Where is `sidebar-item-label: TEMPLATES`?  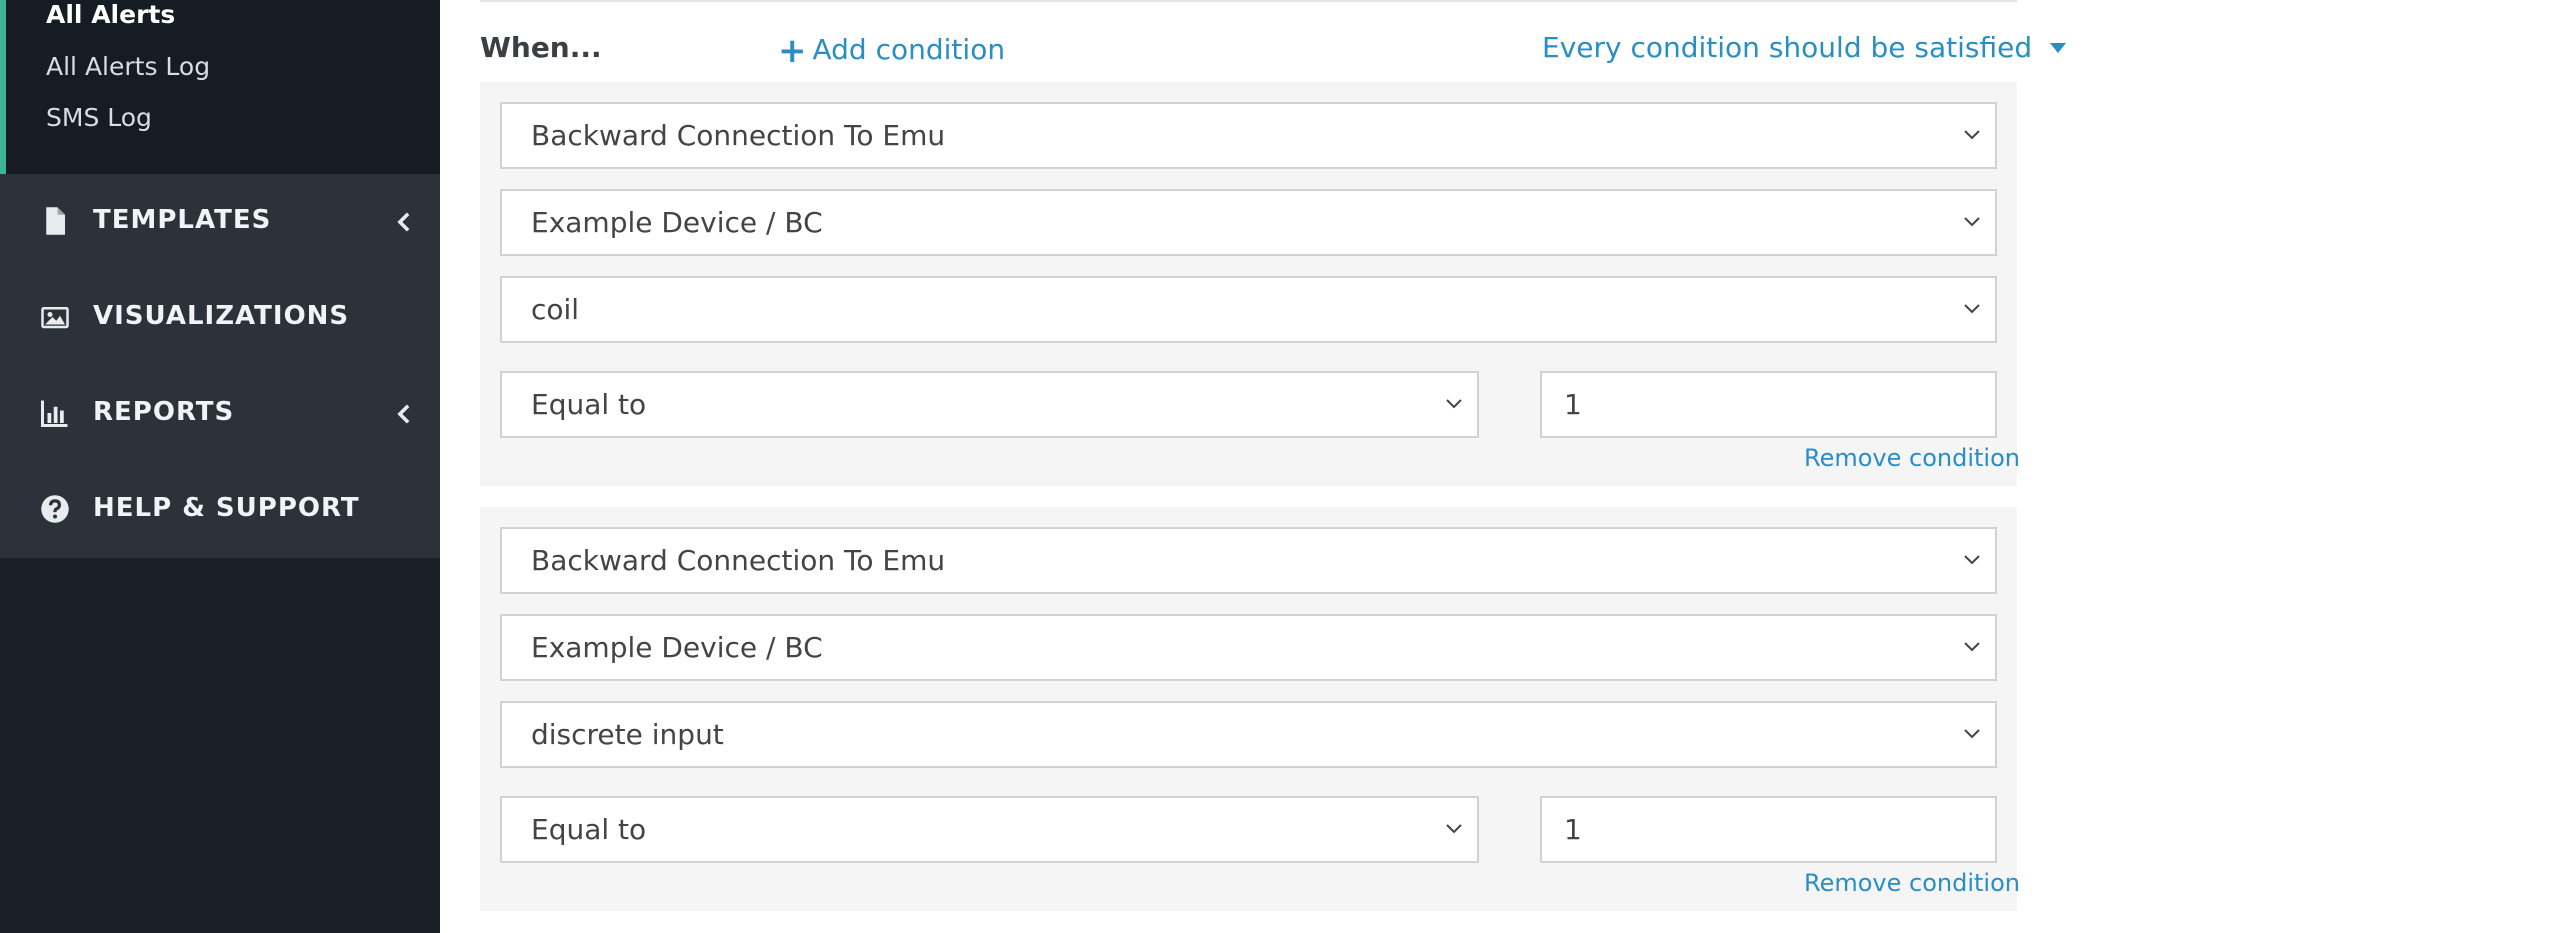 sidebar-item-label: TEMPLATES is located at coordinates (182, 220).